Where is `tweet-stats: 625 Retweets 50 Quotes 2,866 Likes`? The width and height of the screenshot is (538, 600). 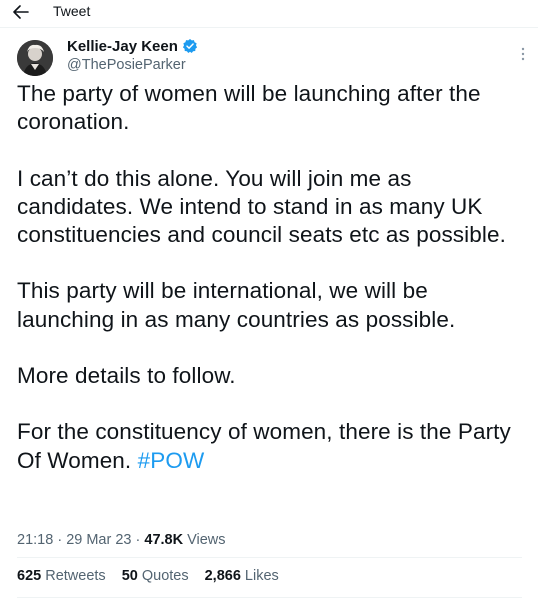
tweet-stats: 625 Retweets 50 Quotes 2,866 Likes is located at coordinates (148, 576).